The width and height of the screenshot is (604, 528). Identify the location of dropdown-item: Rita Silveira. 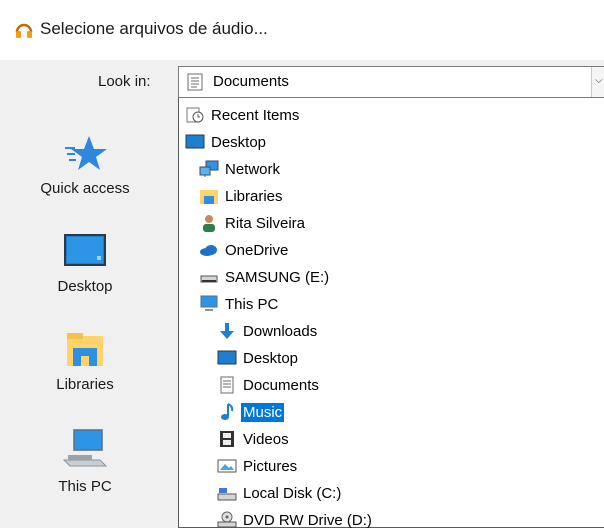
(253, 223).